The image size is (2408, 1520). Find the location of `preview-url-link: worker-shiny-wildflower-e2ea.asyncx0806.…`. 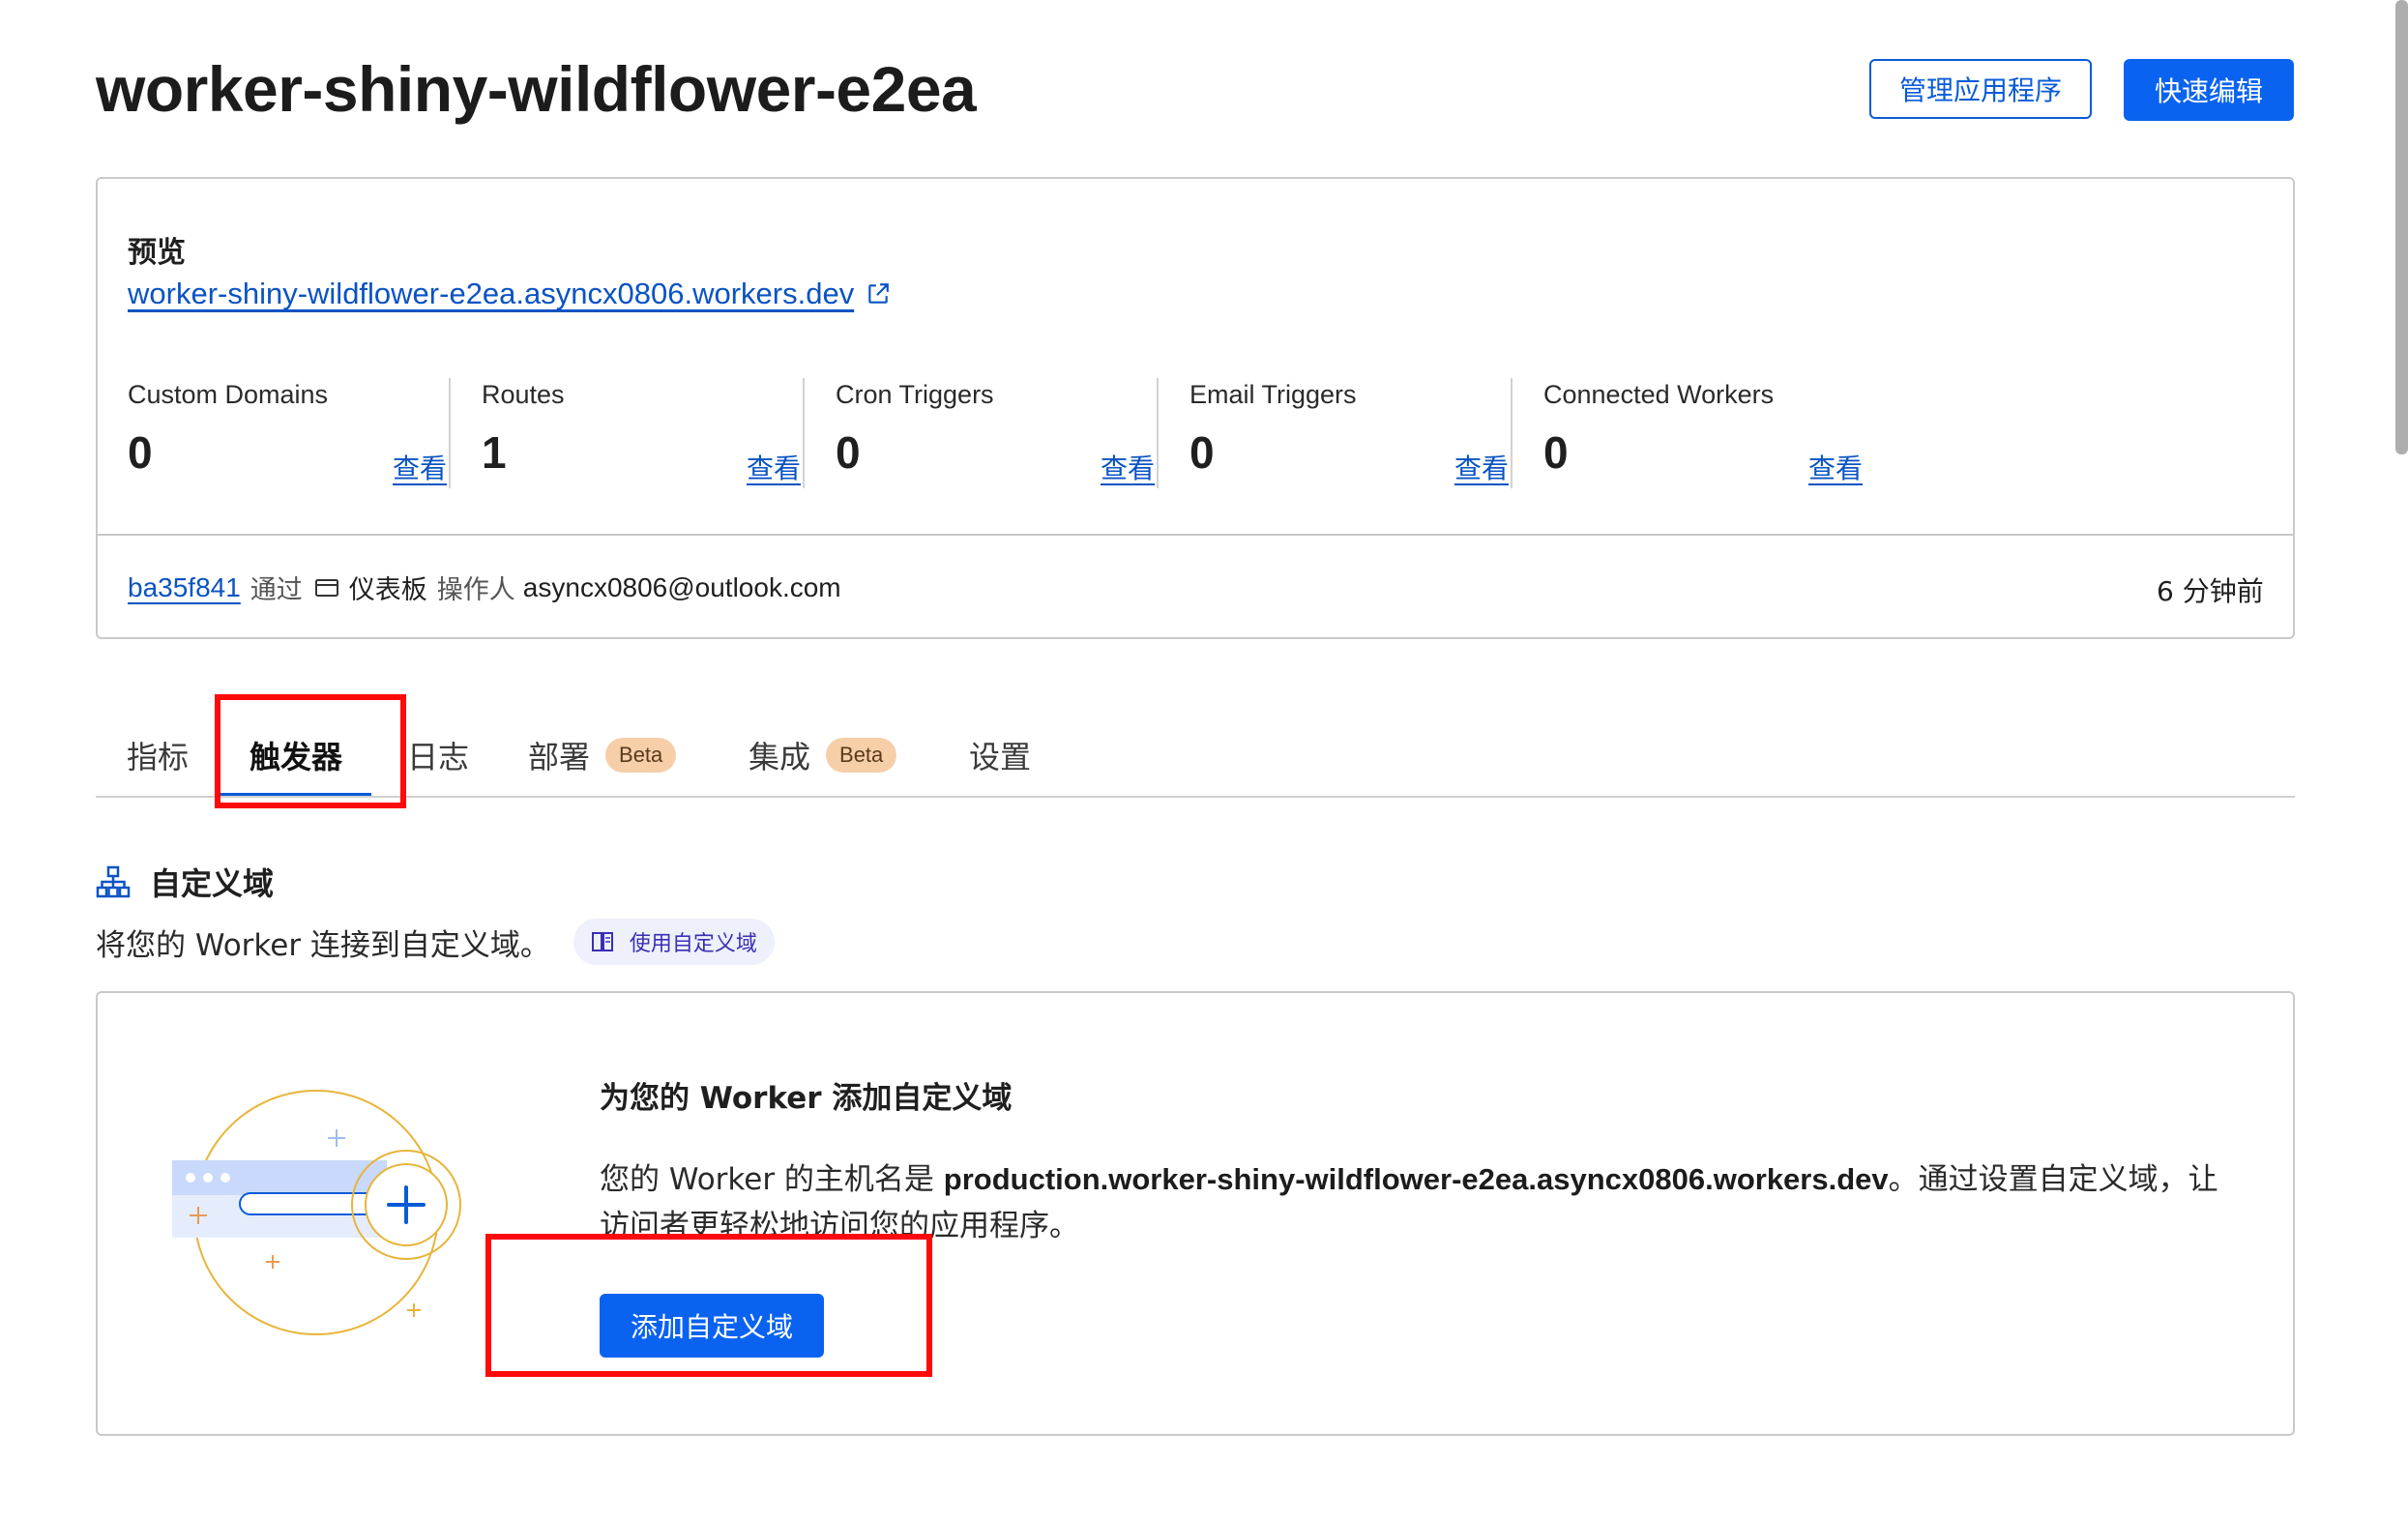

preview-url-link: worker-shiny-wildflower-e2ea.asyncx0806.… is located at coordinates (509, 294).